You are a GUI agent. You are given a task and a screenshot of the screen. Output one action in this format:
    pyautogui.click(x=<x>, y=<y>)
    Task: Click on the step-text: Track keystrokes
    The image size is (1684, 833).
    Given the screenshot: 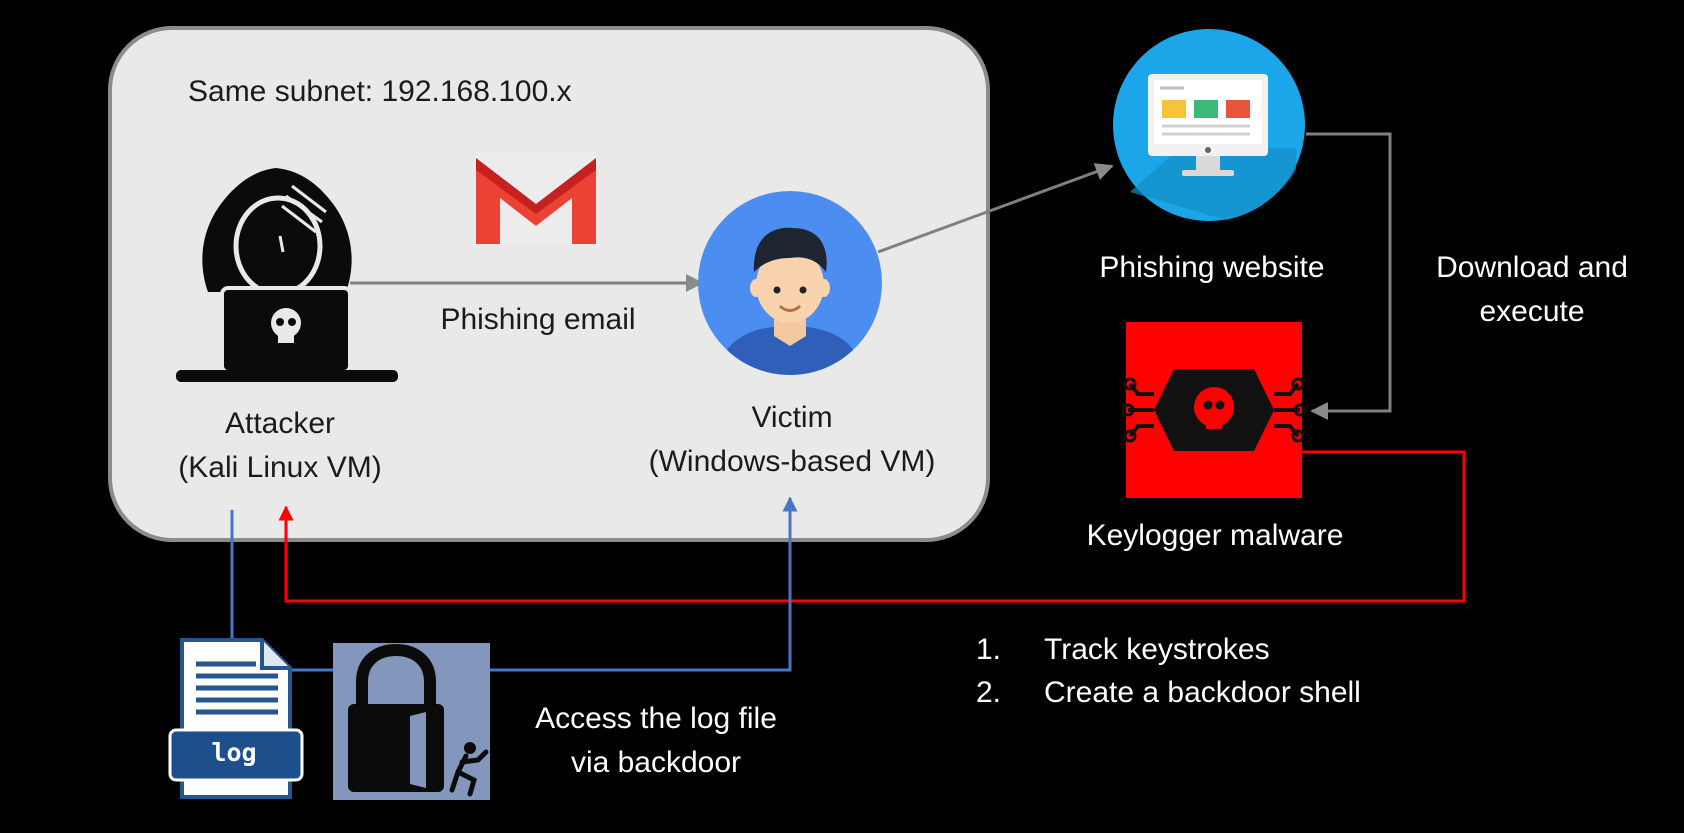 What is the action you would take?
    pyautogui.click(x=1157, y=649)
    